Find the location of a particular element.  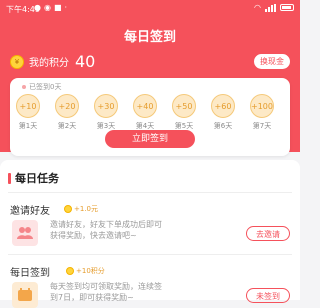

task-description: 邀请好友，好友下单成功后即可 获得奖励，快去邀请吧~ is located at coordinates (115, 230).